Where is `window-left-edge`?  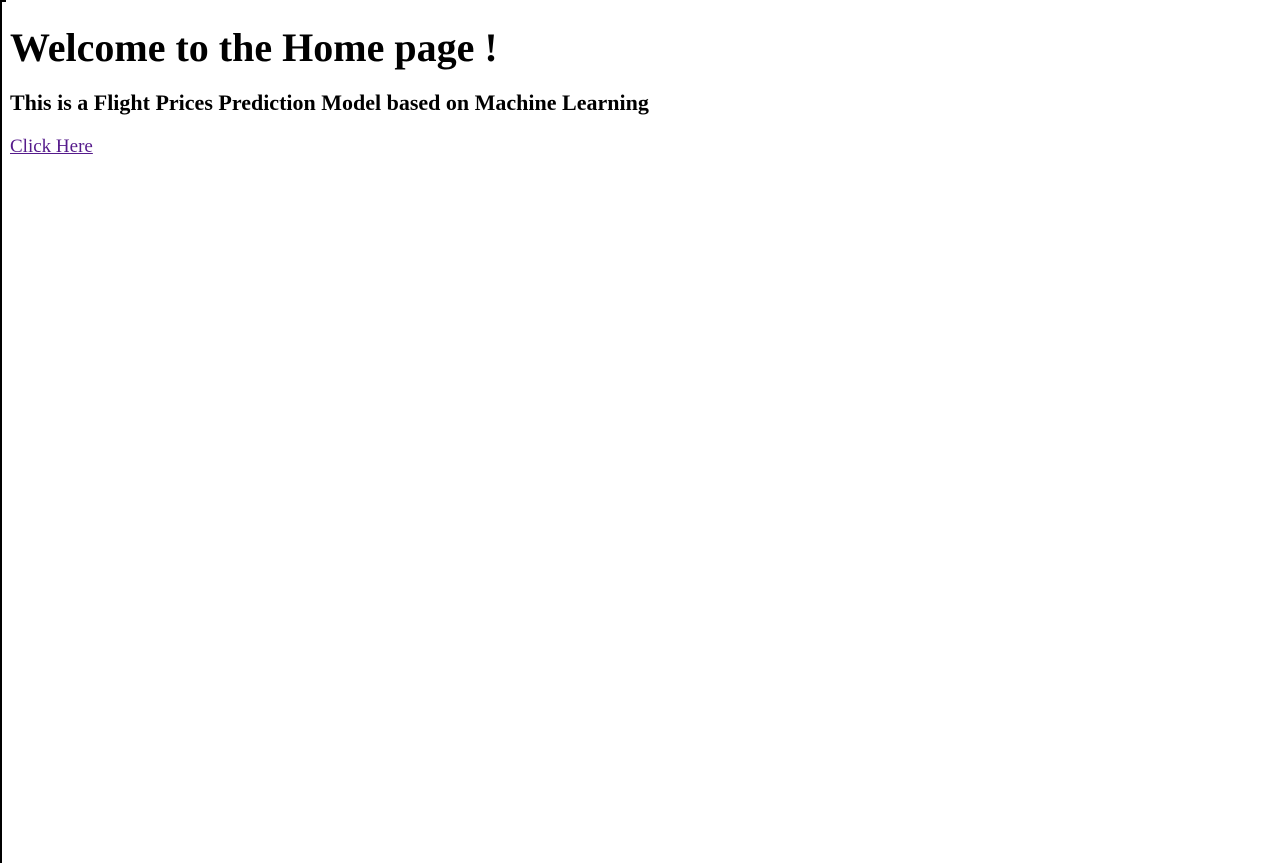 window-left-edge is located at coordinates (1, 431).